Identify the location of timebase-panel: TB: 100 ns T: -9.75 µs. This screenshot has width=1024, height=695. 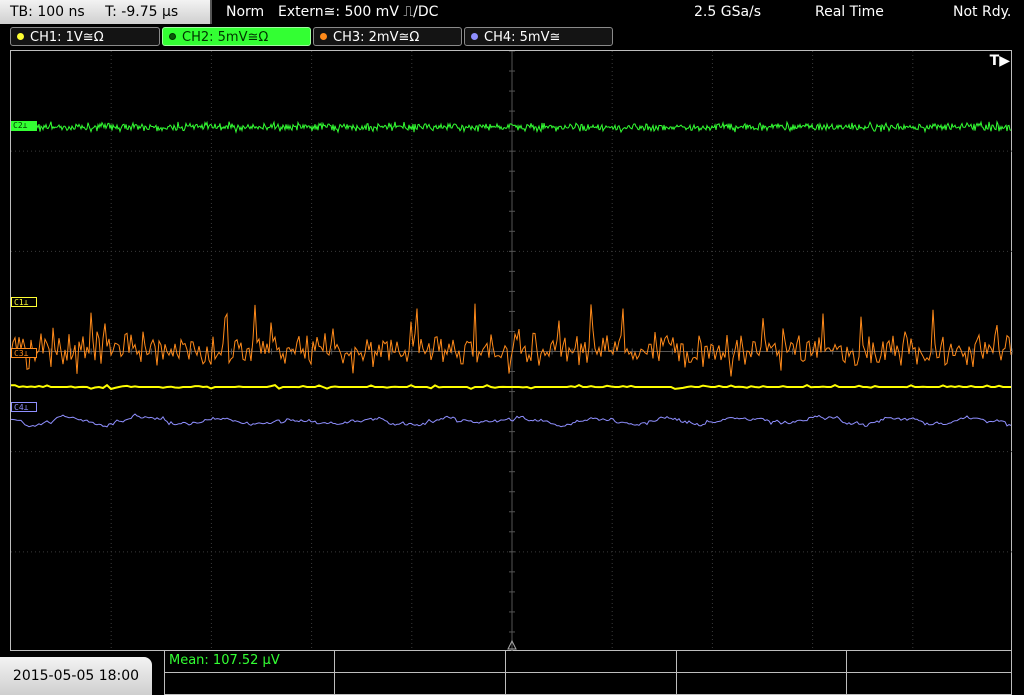
(106, 12).